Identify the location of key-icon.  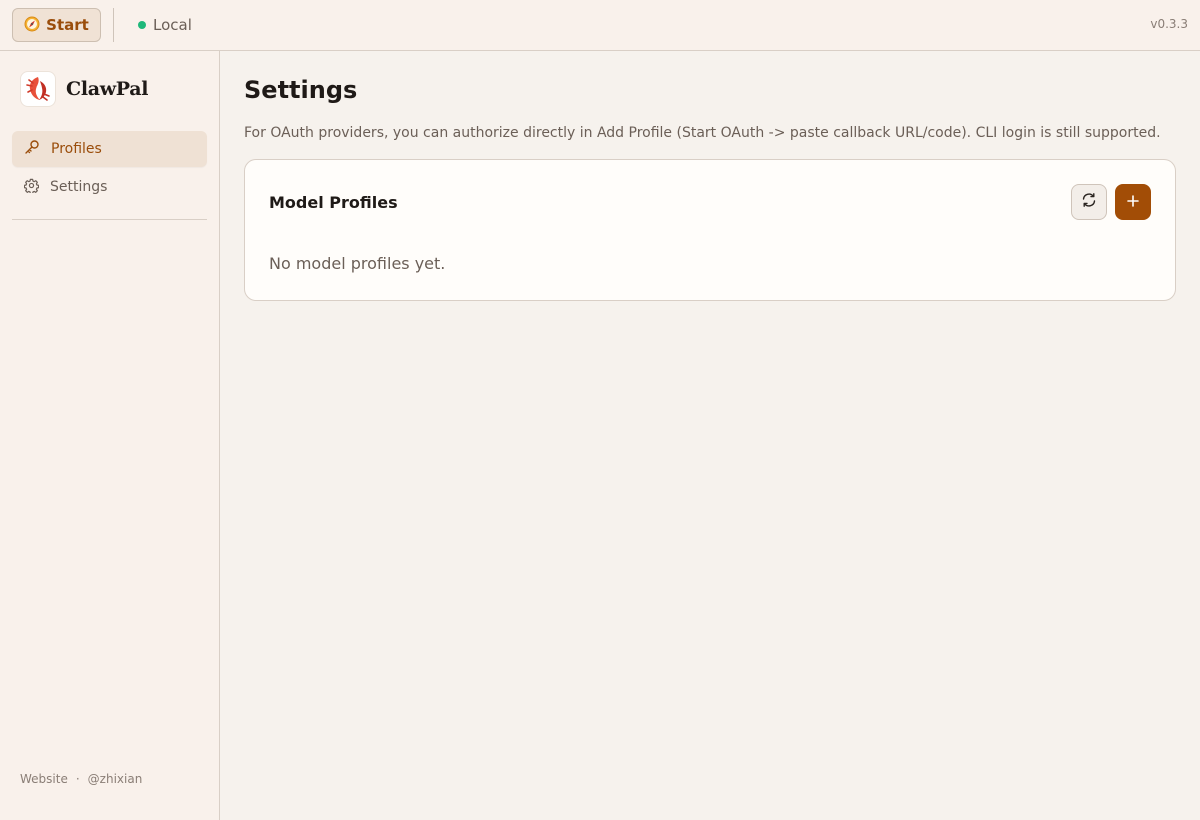
(32, 149).